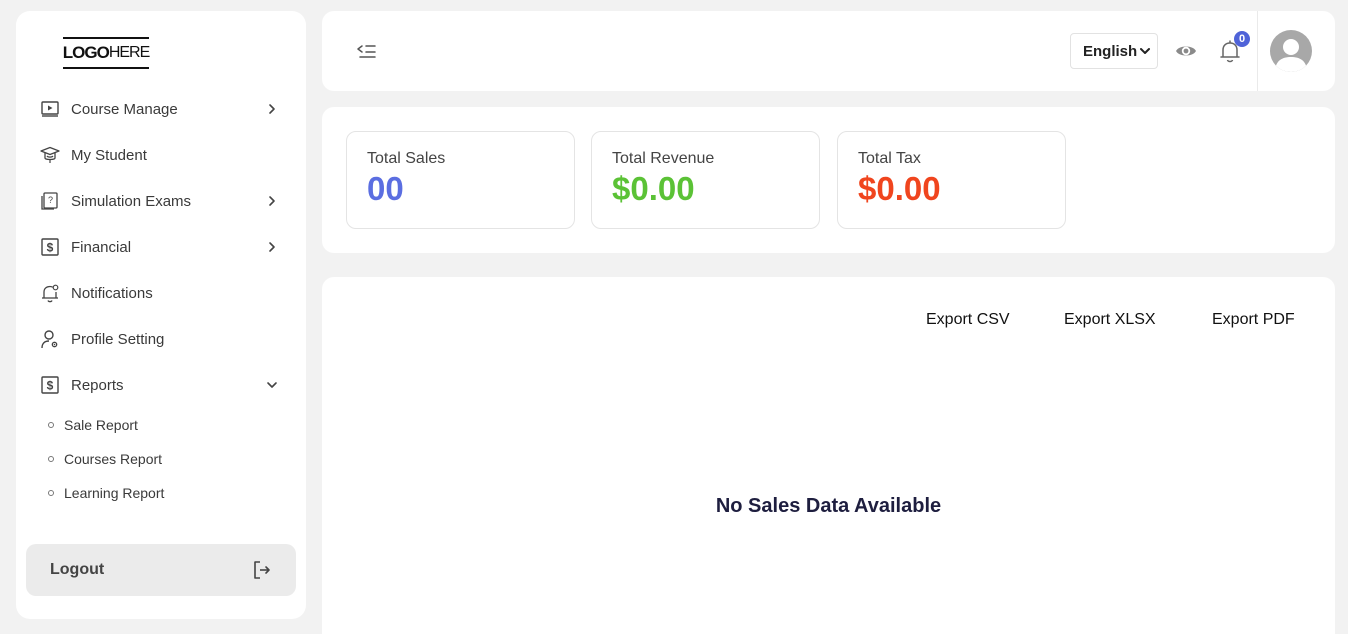 This screenshot has width=1348, height=634. Describe the element at coordinates (161, 293) in the screenshot. I see `sidebar-item-notifications: Notifications` at that location.